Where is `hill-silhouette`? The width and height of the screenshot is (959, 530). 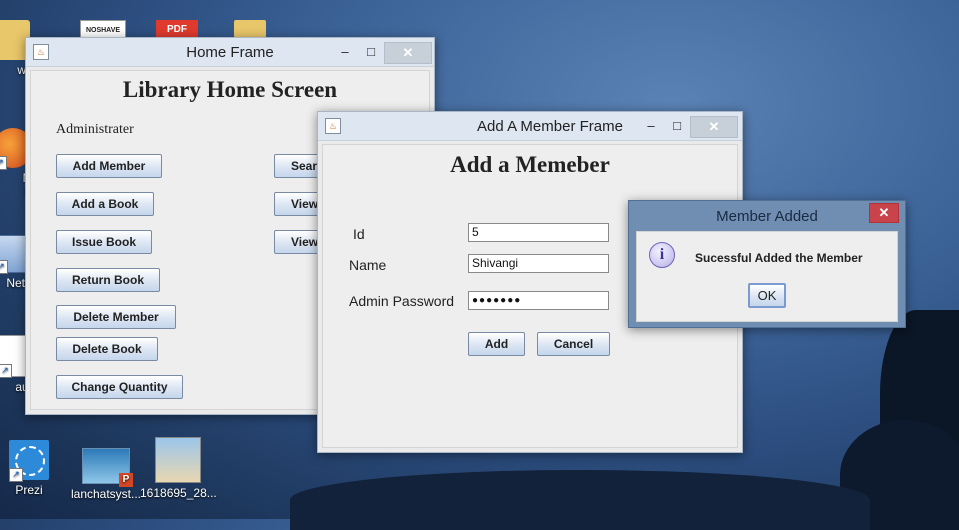
hill-silhouette is located at coordinates (580, 500).